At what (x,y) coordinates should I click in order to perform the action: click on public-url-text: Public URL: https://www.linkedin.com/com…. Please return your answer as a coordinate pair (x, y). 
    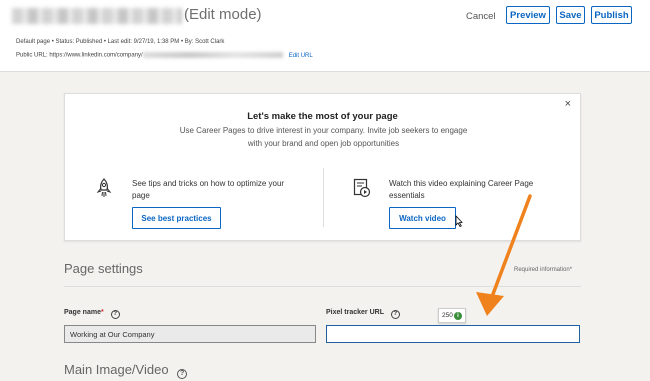
    Looking at the image, I should click on (79, 55).